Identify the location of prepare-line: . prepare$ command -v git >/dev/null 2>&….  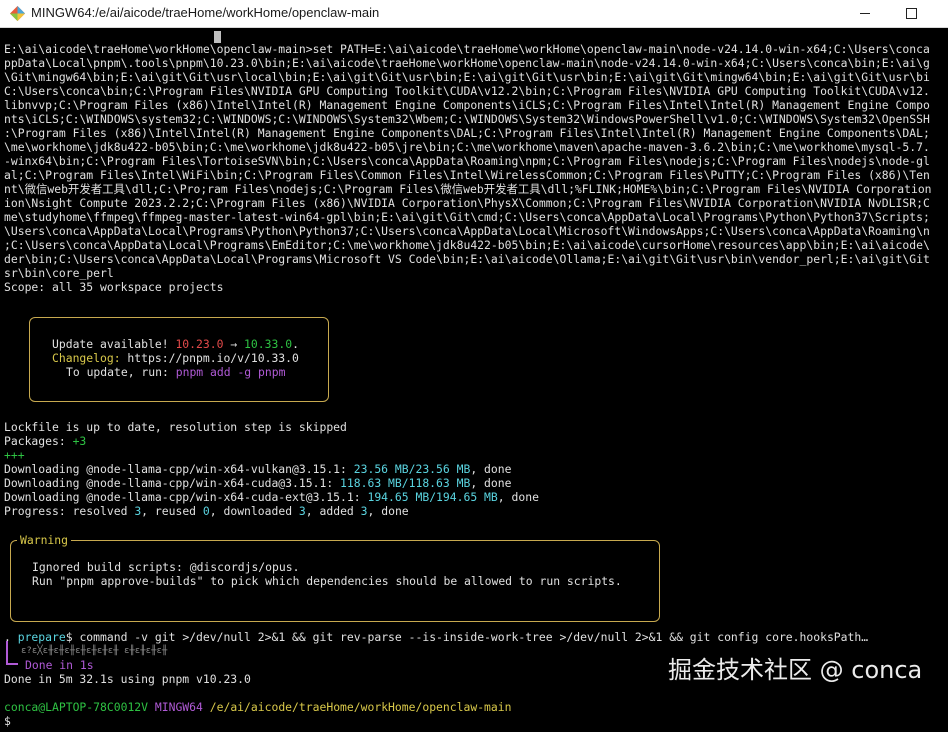
(436, 637).